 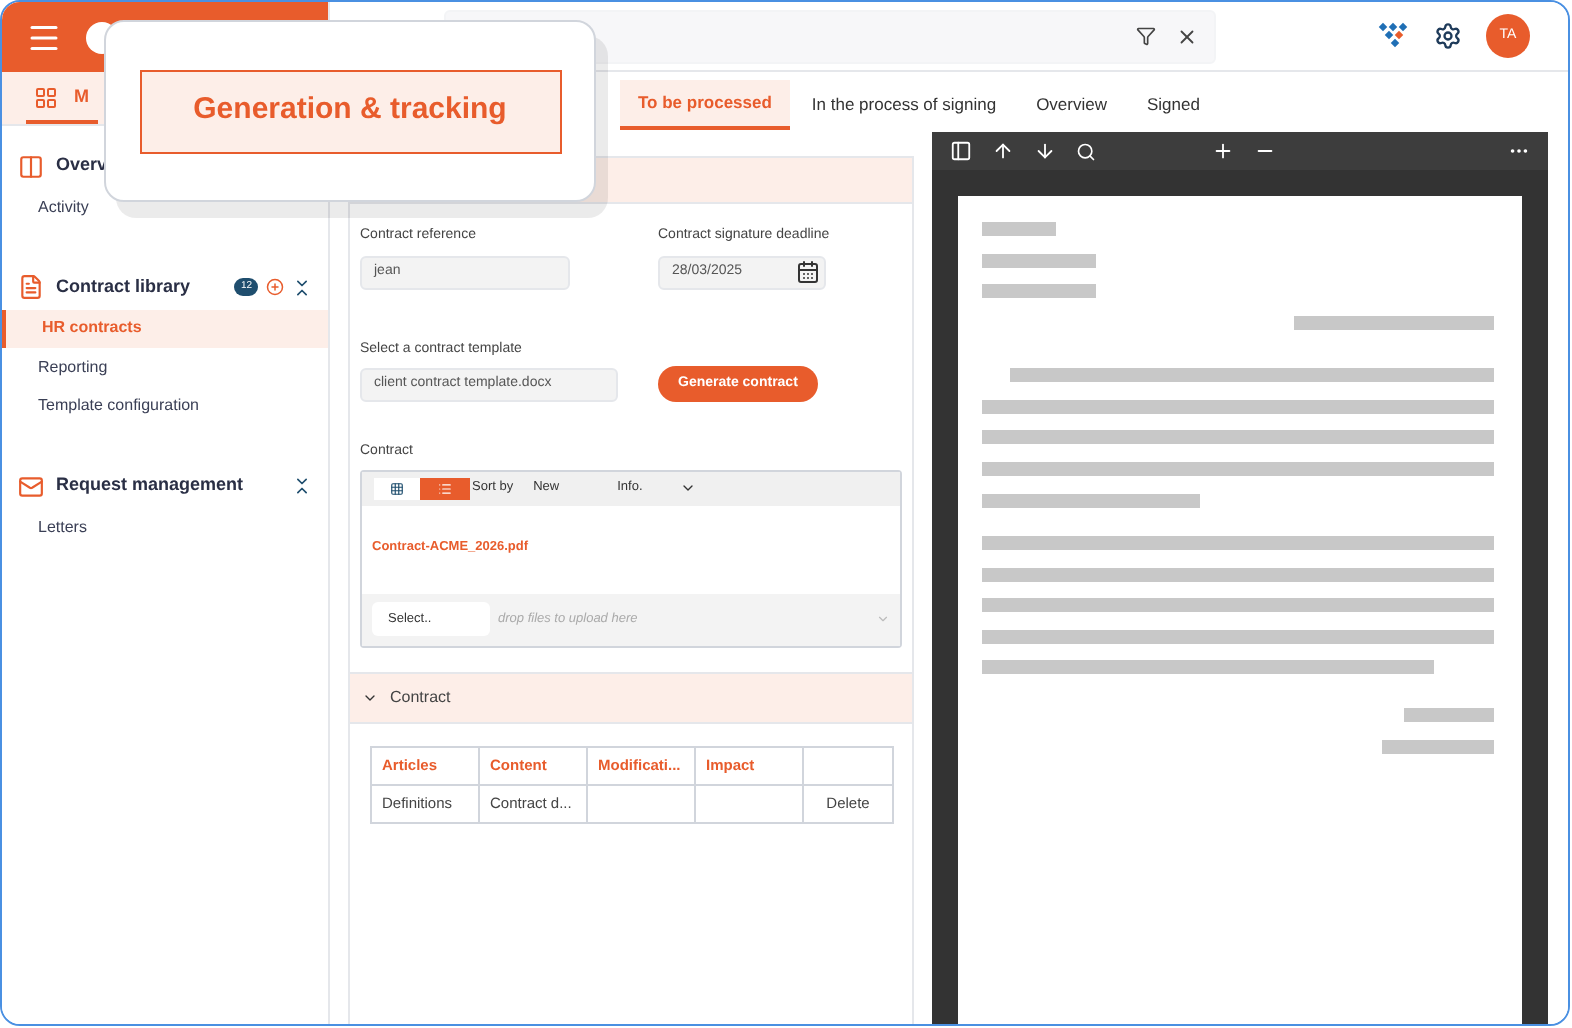 What do you see at coordinates (165, 367) in the screenshot?
I see `sidebar-item: Reporting` at bounding box center [165, 367].